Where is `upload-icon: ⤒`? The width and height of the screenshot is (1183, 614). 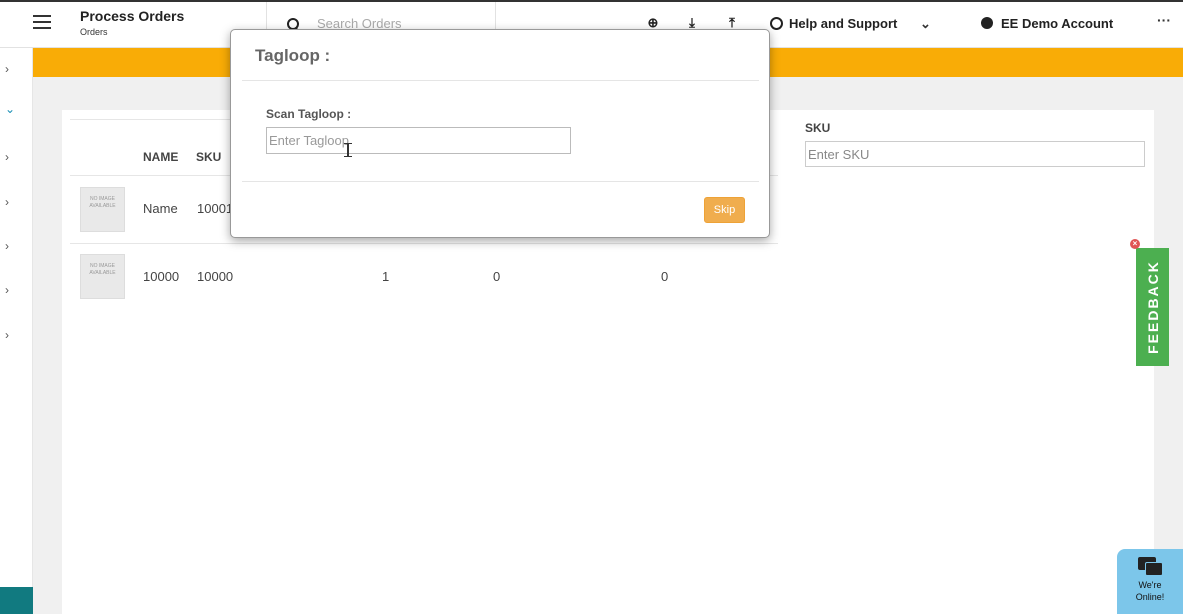 upload-icon: ⤒ is located at coordinates (732, 23).